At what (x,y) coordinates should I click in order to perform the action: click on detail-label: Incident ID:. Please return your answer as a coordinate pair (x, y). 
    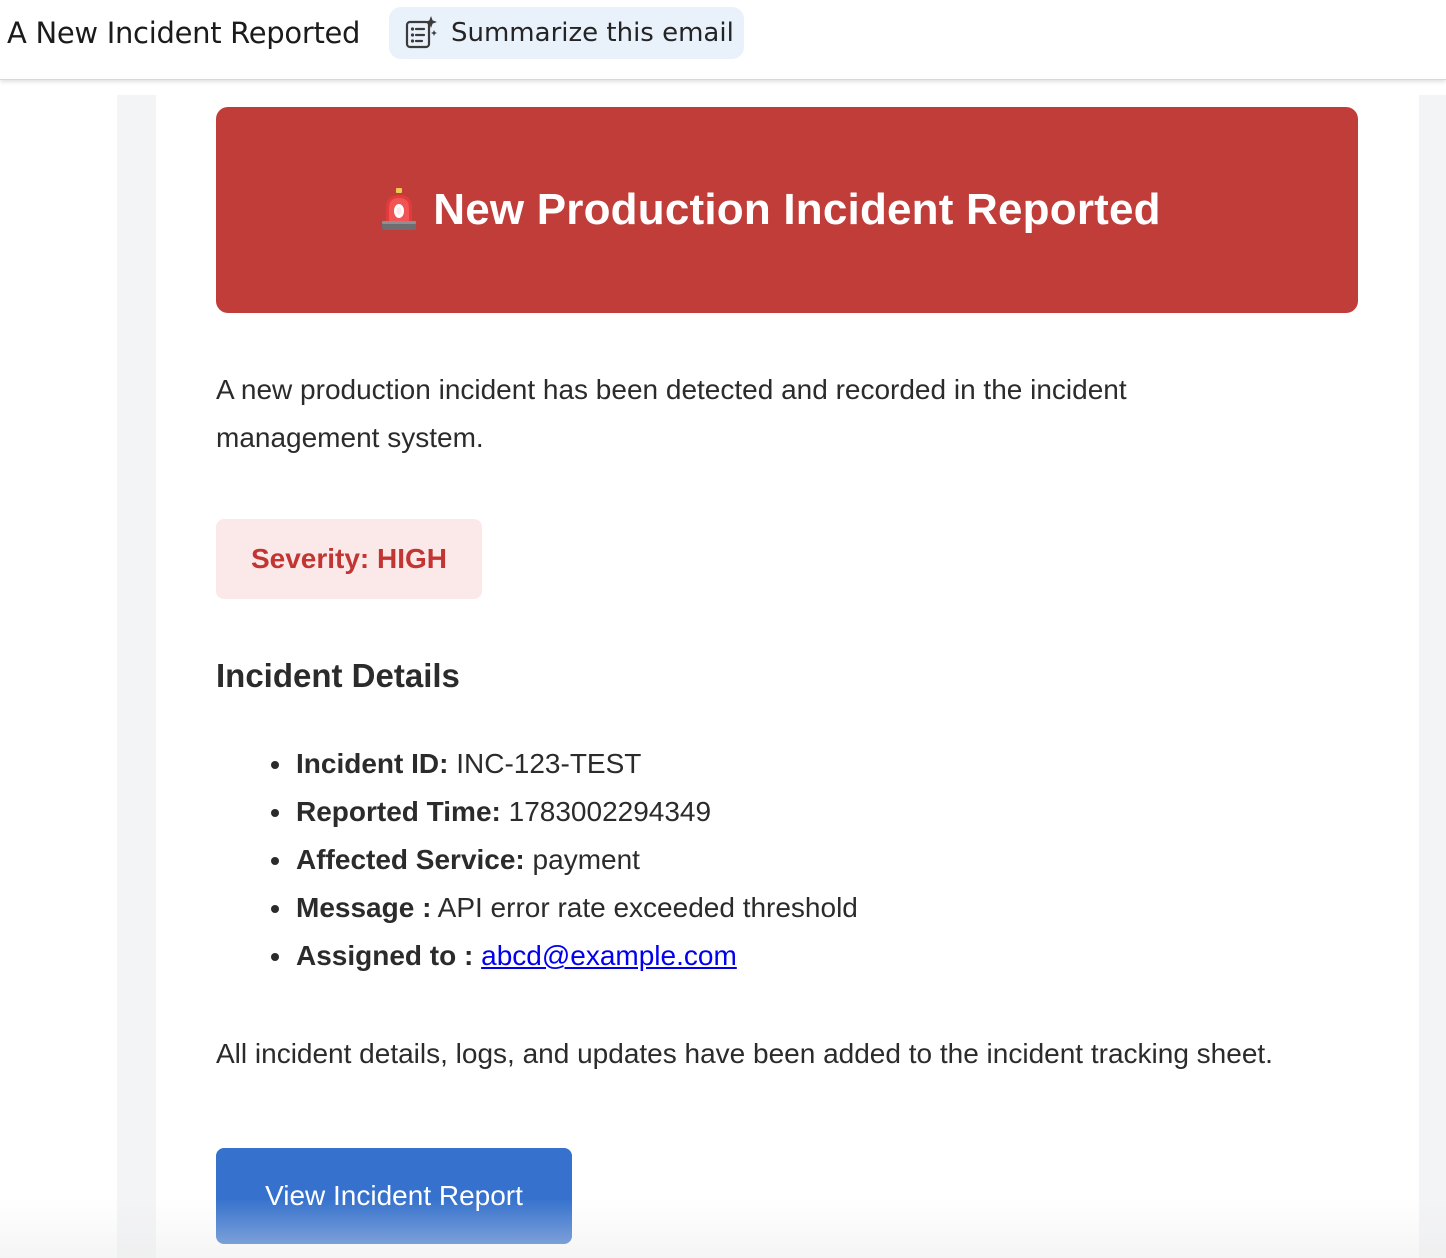
    Looking at the image, I should click on (372, 763).